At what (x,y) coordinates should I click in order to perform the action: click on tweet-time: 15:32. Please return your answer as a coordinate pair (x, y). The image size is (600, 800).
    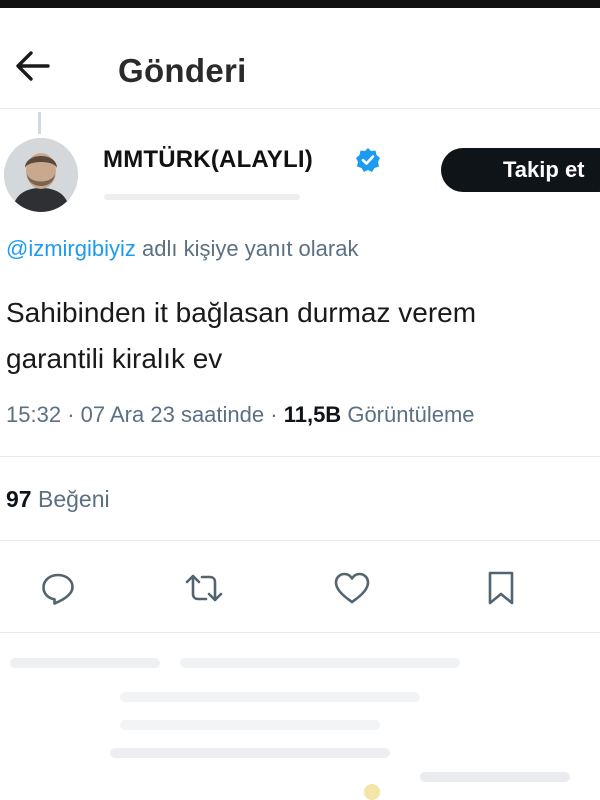
    Looking at the image, I should click on (33, 414).